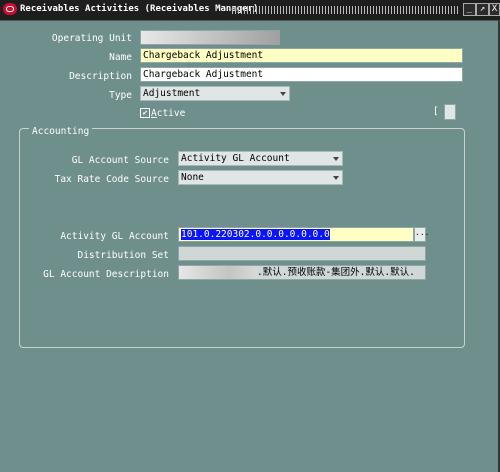  What do you see at coordinates (235, 158) in the screenshot?
I see `gl-account-source-value: Activity GL Account` at bounding box center [235, 158].